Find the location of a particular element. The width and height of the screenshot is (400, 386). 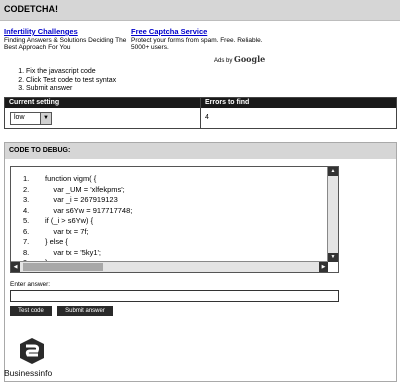

column-divider is located at coordinates (200, 113).